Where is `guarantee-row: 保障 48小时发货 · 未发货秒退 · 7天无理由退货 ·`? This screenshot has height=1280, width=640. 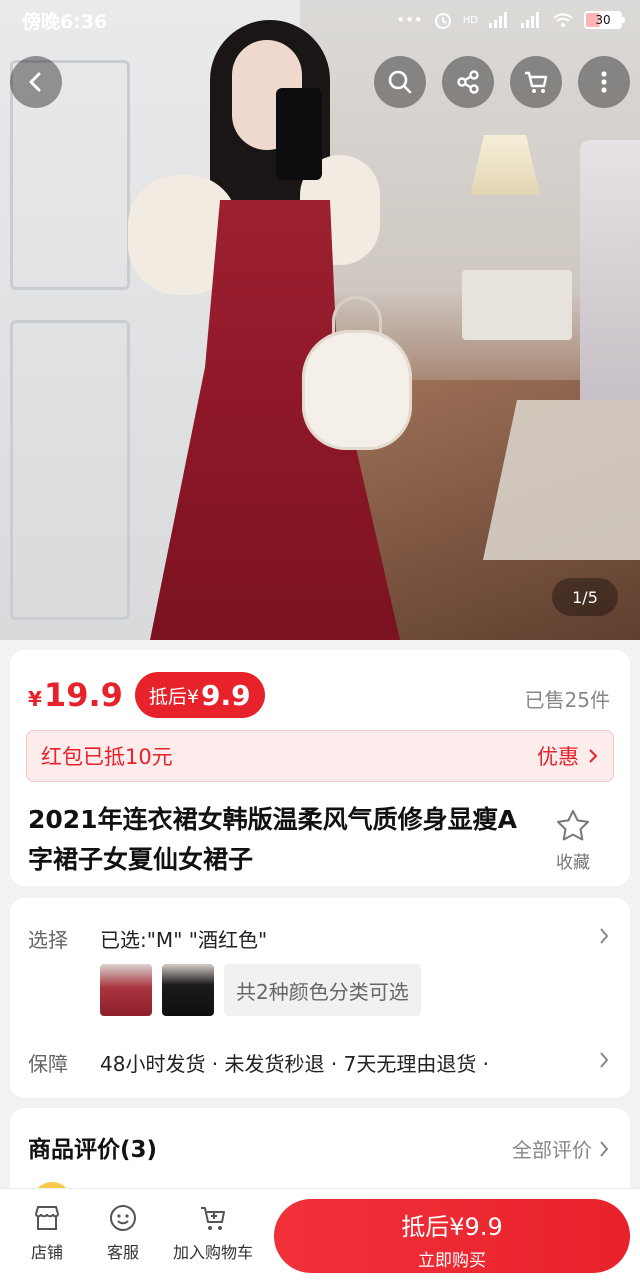 guarantee-row: 保障 48小时发货 · 未发货秒退 · 7天无理由退货 · is located at coordinates (258, 1062).